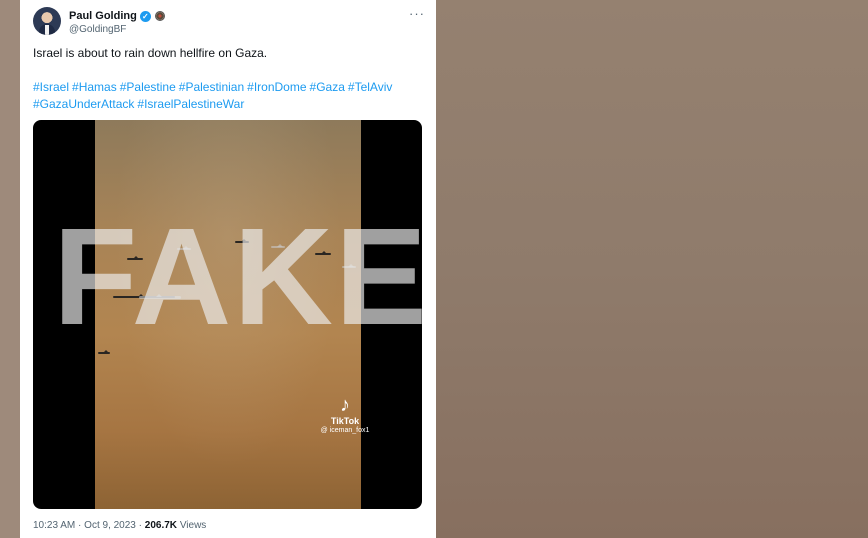  I want to click on fake-overlay-text: FAKE, so click(237, 277).